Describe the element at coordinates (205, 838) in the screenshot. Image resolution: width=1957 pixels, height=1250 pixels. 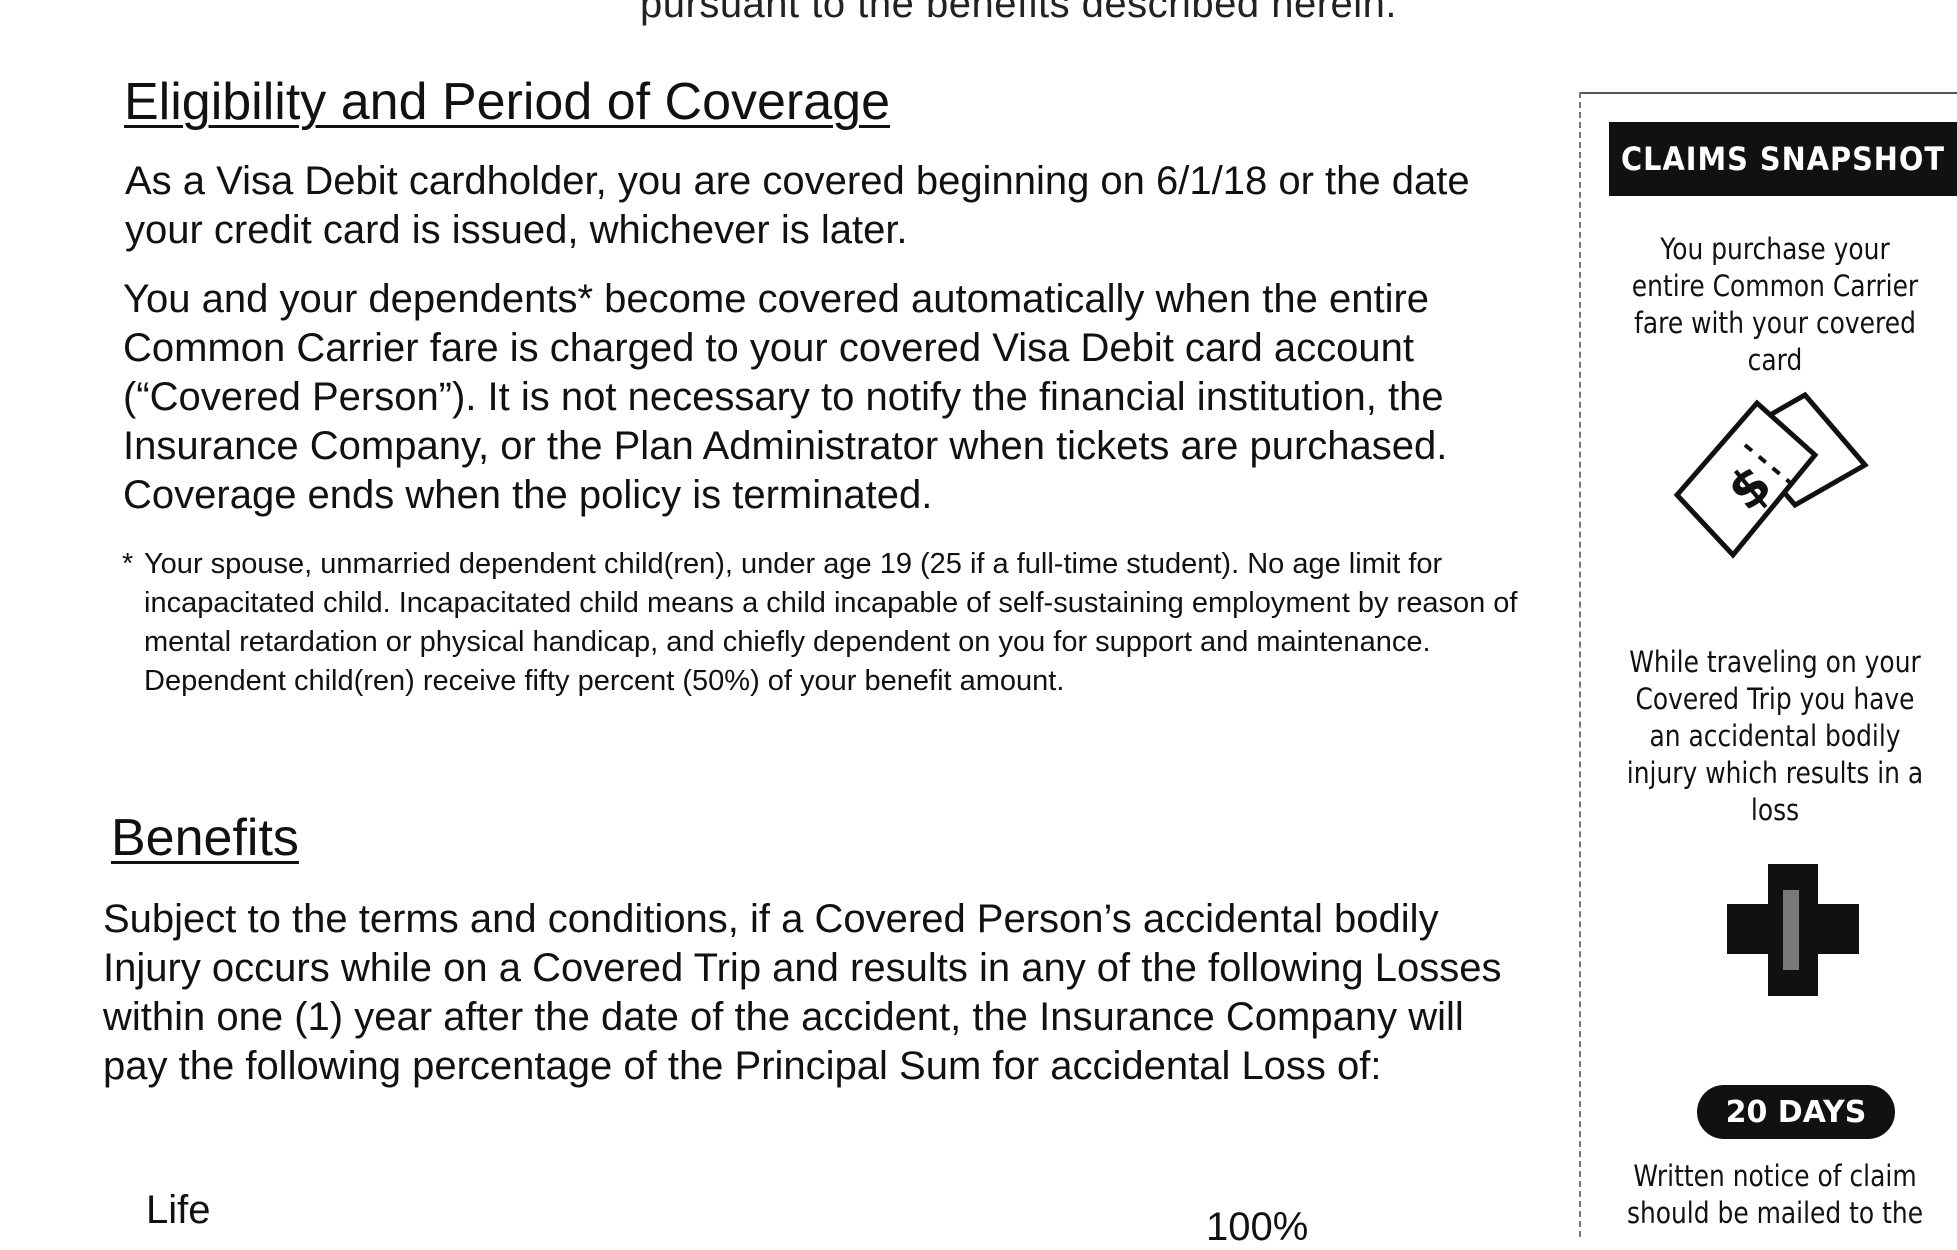
I see `benefits-heading: Benefits` at that location.